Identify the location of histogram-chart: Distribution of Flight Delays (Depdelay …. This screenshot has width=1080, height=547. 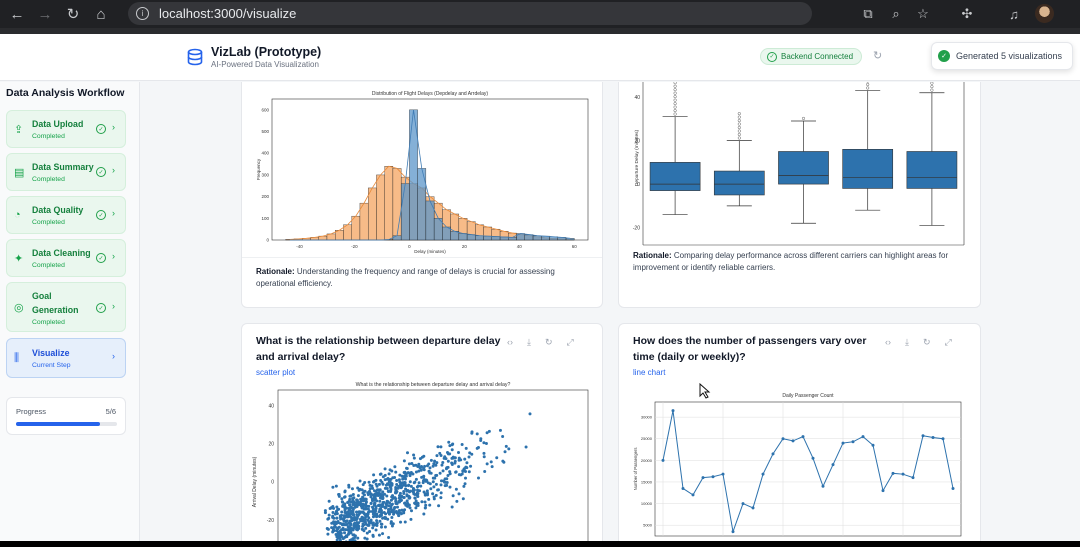
(422, 172).